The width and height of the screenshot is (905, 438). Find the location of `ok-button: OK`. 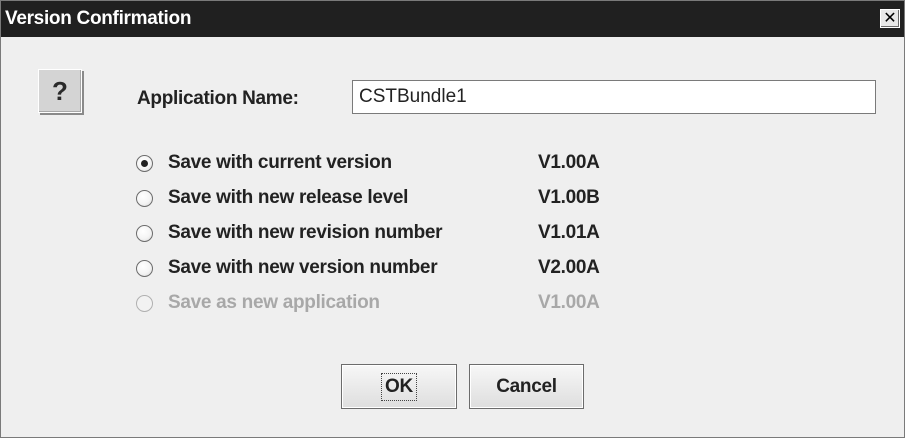

ok-button: OK is located at coordinates (399, 386).